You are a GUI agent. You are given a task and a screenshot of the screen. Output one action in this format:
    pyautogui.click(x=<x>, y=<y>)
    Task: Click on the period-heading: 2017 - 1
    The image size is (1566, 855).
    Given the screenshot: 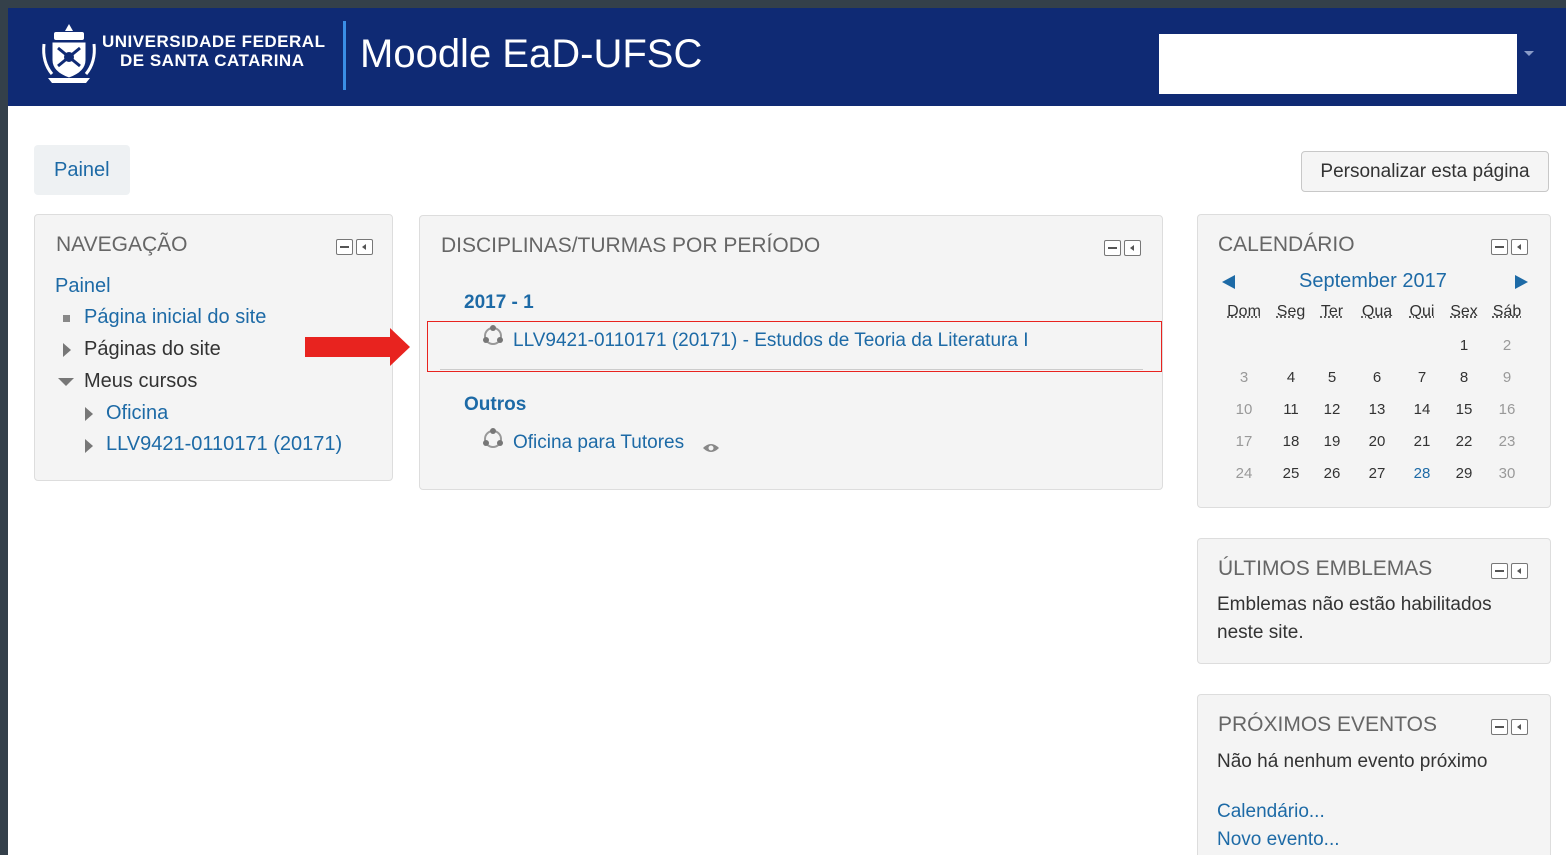 What is the action you would take?
    pyautogui.click(x=499, y=303)
    